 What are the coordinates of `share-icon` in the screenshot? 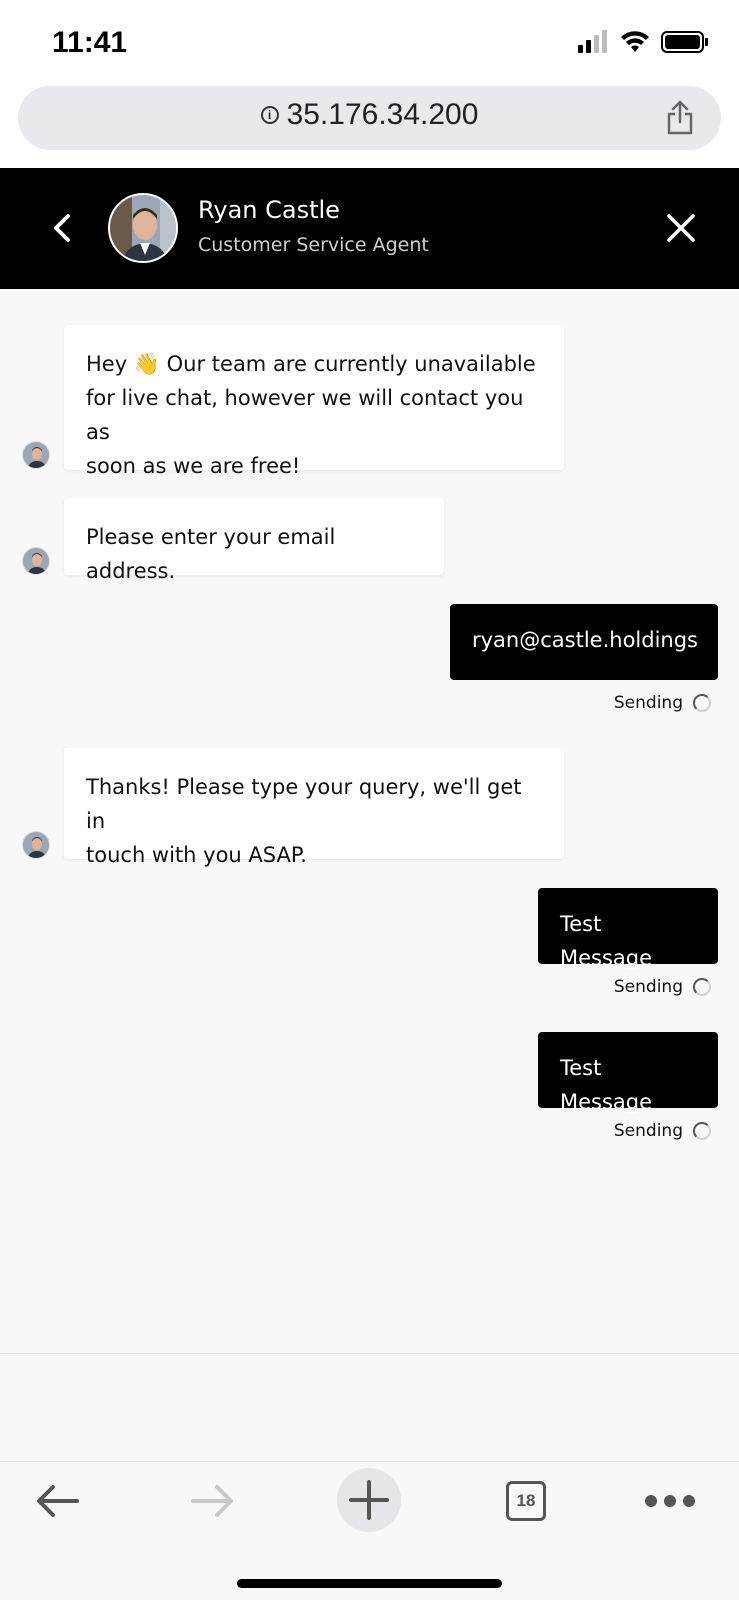 It's located at (680, 118).